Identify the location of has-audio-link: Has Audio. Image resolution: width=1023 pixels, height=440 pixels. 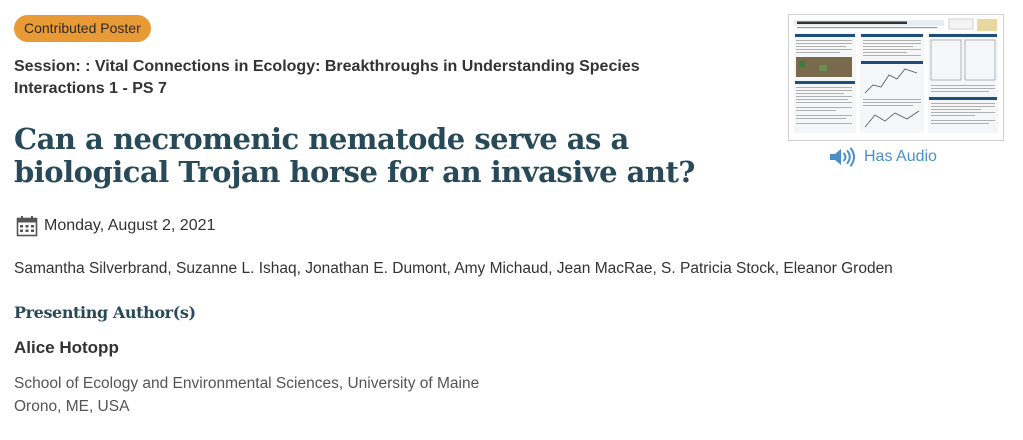
(882, 157).